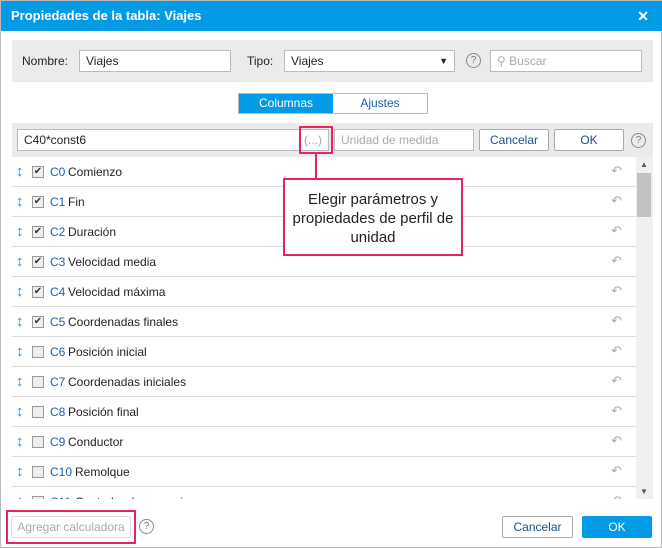 Image resolution: width=662 pixels, height=548 pixels. What do you see at coordinates (617, 527) in the screenshot?
I see `ok-button: OK` at bounding box center [617, 527].